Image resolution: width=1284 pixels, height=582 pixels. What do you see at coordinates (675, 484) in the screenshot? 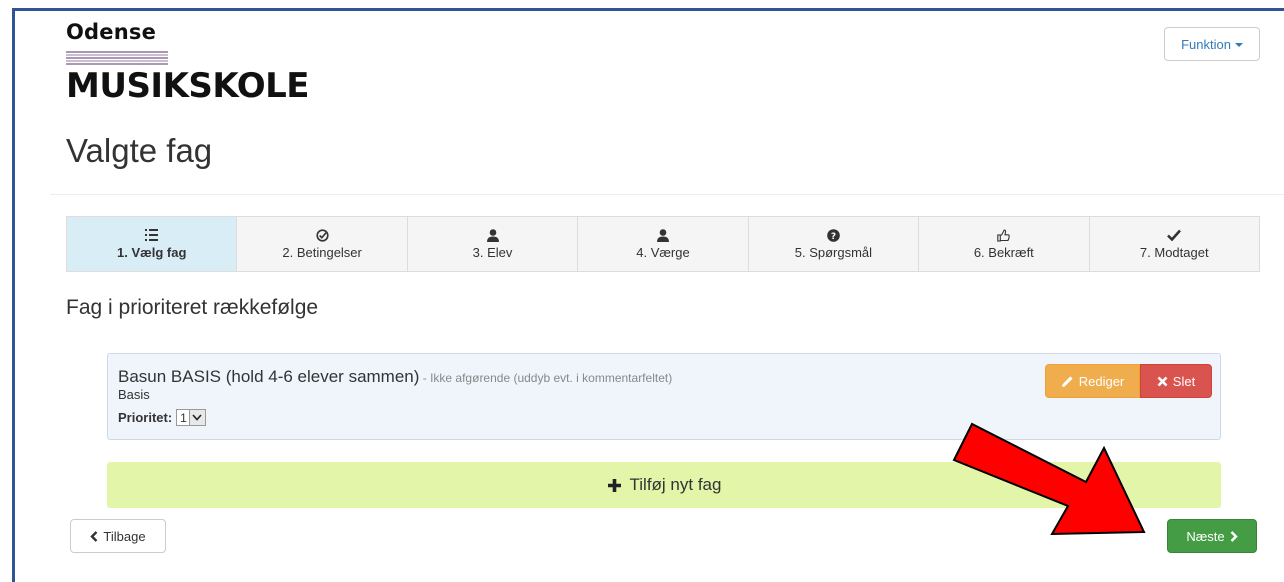
I see `add-subject-label: Tilføj nyt fag` at bounding box center [675, 484].